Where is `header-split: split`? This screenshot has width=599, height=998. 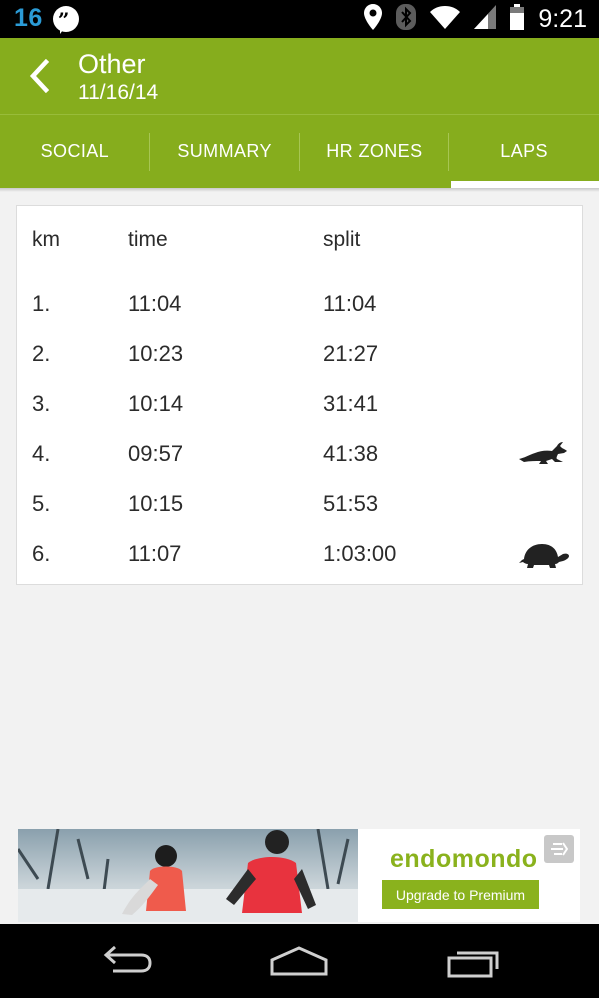
header-split: split is located at coordinates (342, 239).